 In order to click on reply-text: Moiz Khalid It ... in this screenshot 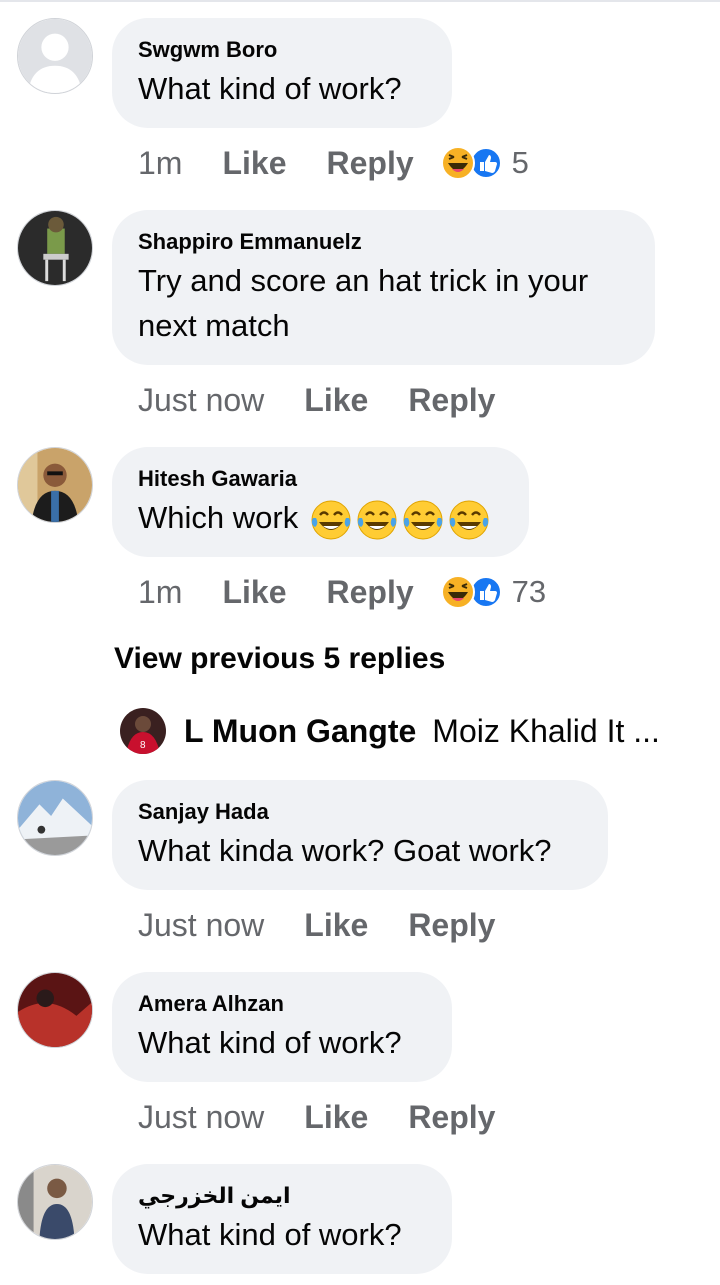, I will do `click(546, 730)`.